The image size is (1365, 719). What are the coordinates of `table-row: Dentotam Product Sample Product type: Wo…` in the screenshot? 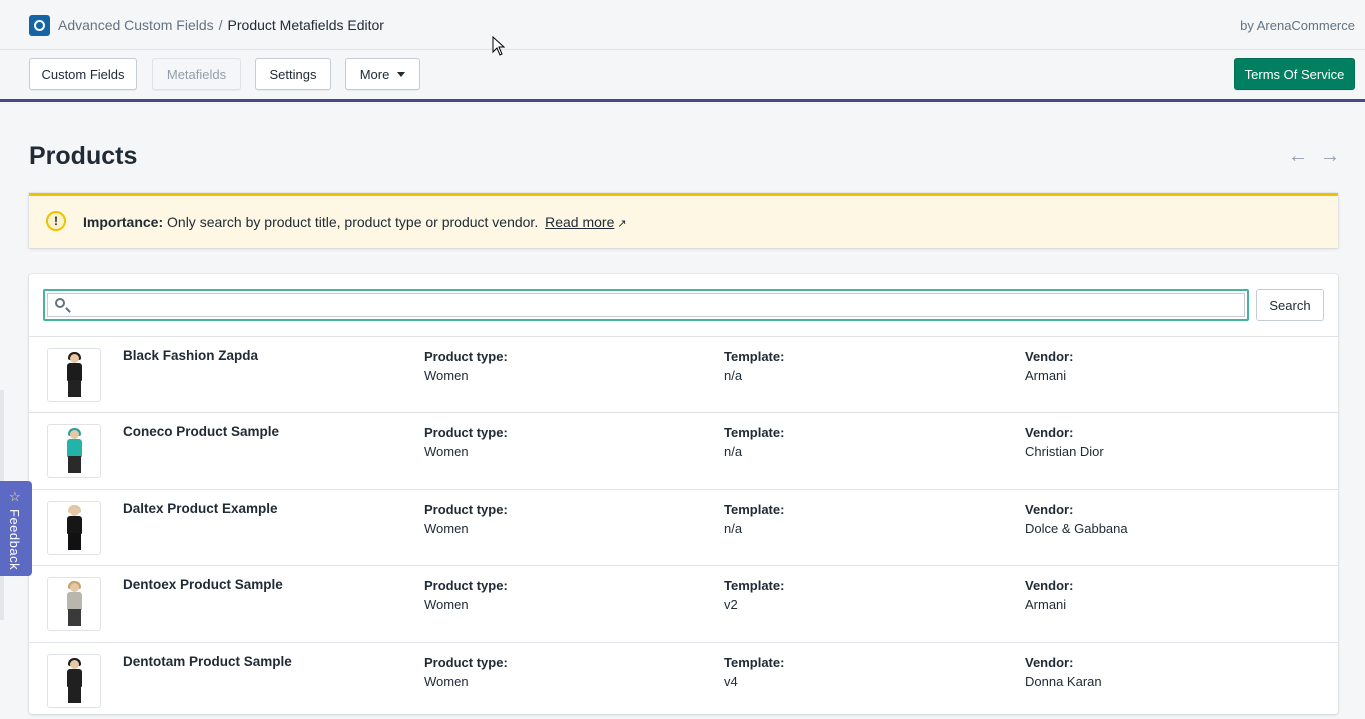 It's located at (683, 680).